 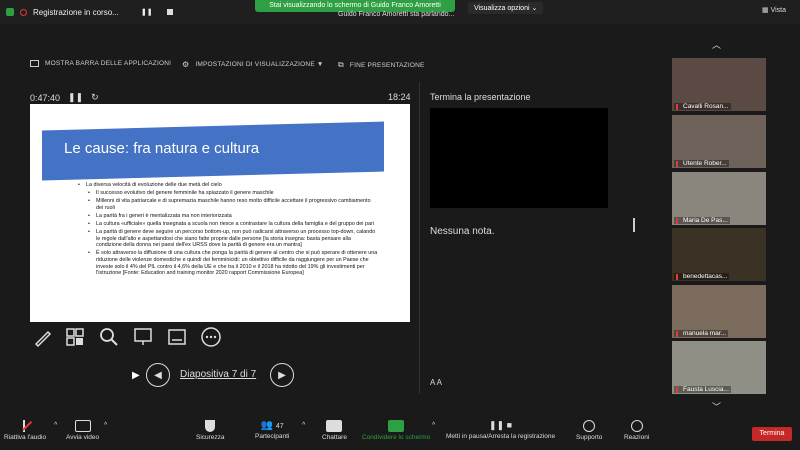 I want to click on chat-icon, so click(x=334, y=426).